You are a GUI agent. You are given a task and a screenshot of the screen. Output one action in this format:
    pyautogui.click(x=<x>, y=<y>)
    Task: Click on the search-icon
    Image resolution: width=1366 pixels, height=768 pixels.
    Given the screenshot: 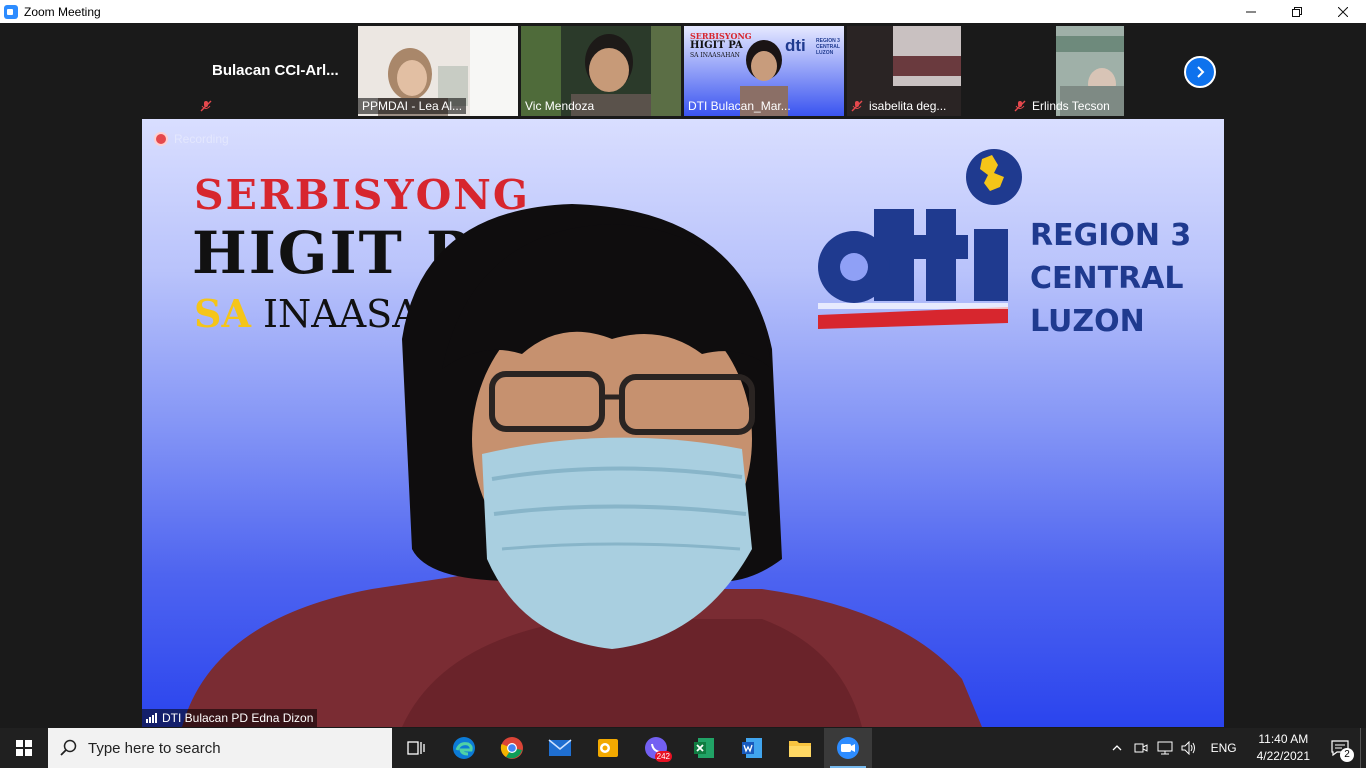 What is the action you would take?
    pyautogui.click(x=68, y=747)
    